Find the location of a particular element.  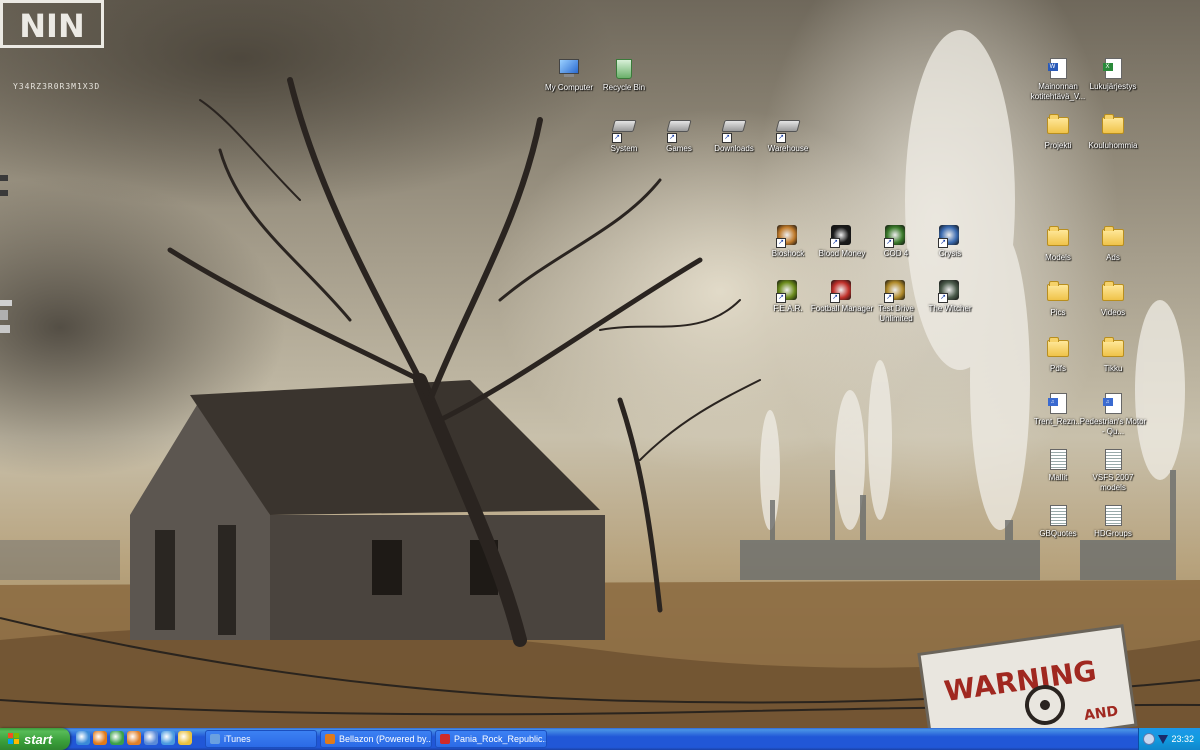

quicklaunch-media-icon is located at coordinates (134, 738).